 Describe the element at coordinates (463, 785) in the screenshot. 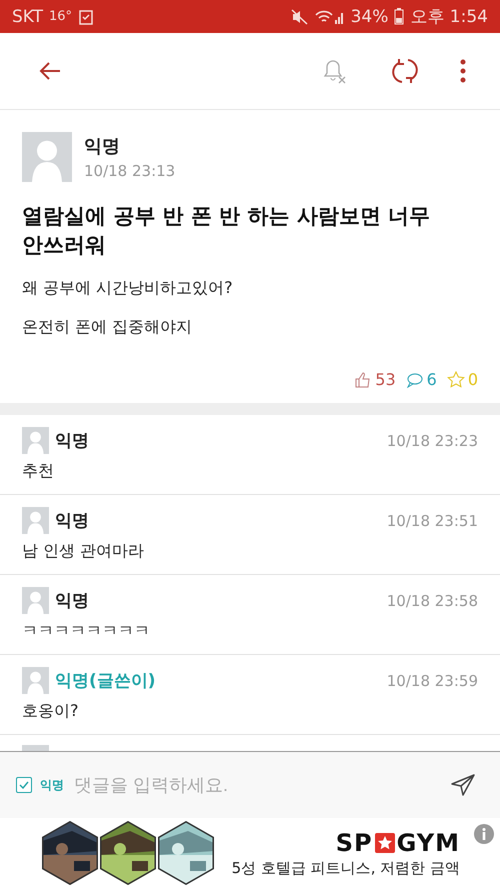

I see `send-icon` at that location.